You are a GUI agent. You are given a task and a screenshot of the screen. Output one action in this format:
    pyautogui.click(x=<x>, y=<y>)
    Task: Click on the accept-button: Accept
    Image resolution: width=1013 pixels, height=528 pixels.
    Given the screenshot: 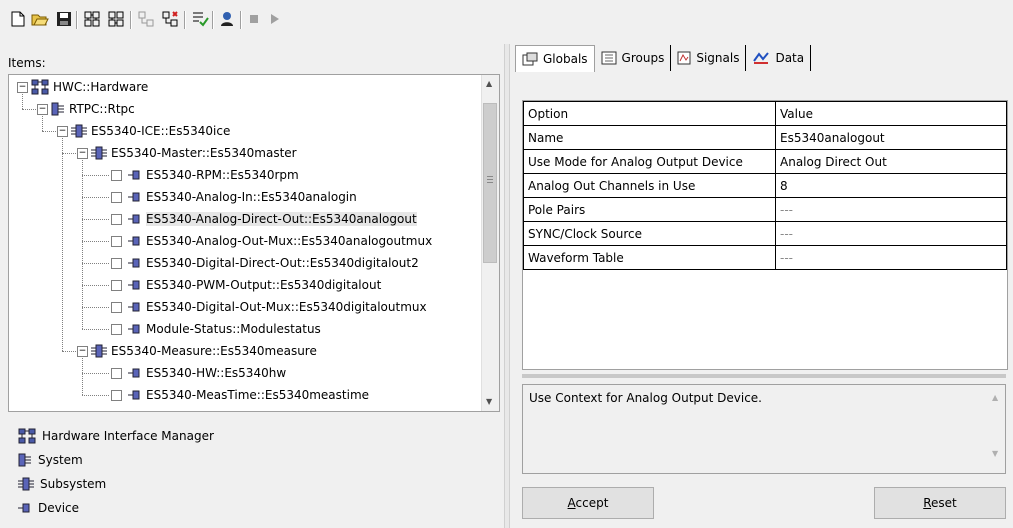 What is the action you would take?
    pyautogui.click(x=588, y=503)
    